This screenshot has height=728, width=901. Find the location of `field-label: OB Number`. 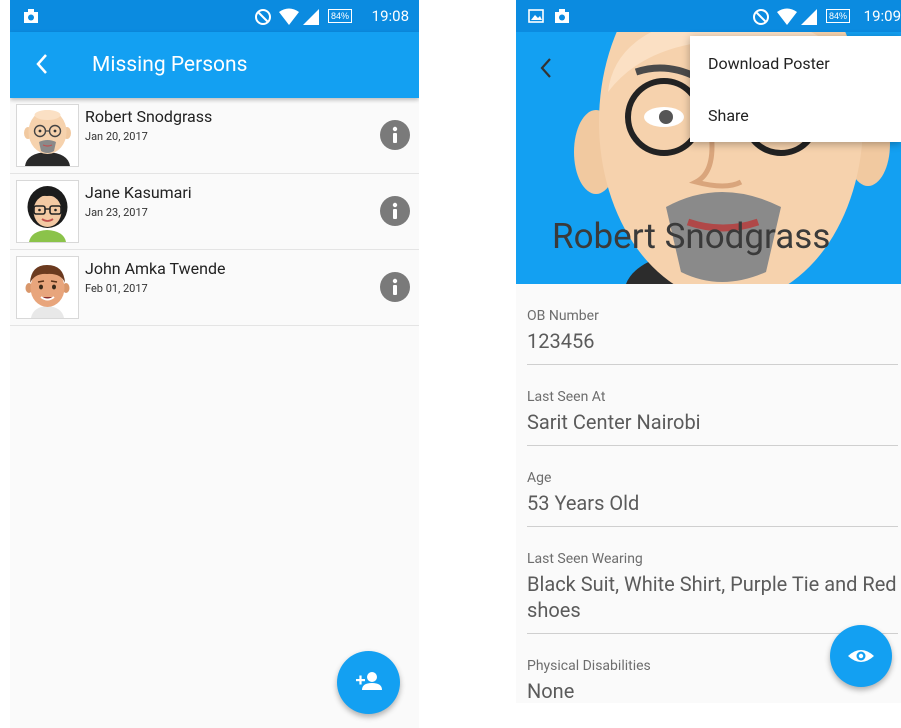

field-label: OB Number is located at coordinates (563, 316).